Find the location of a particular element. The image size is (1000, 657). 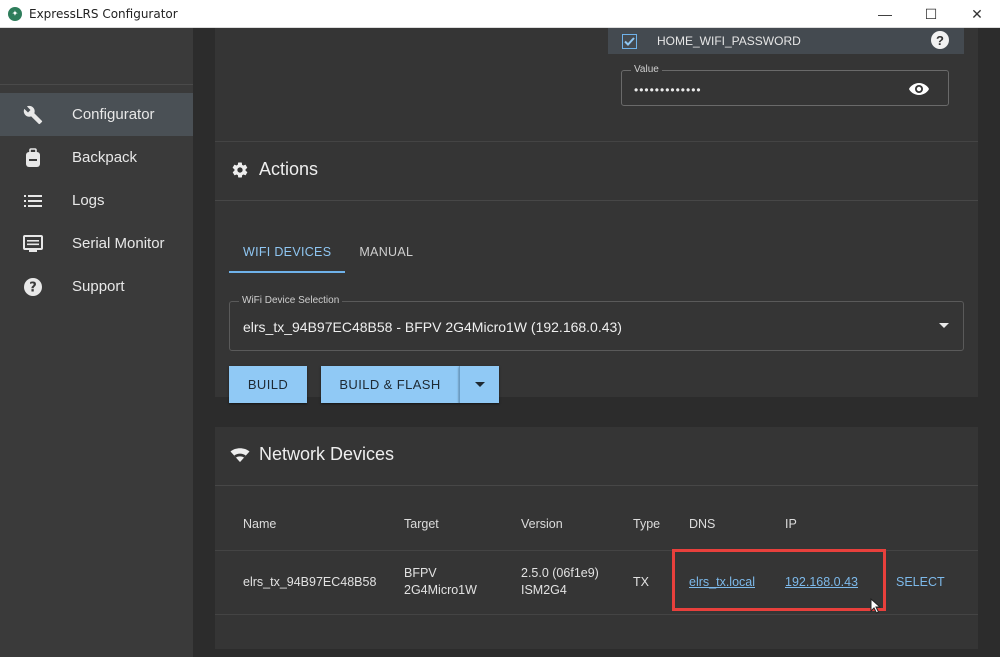

device-version: 2.5.0 (06f1e9) ISM2G4 is located at coordinates (560, 582).